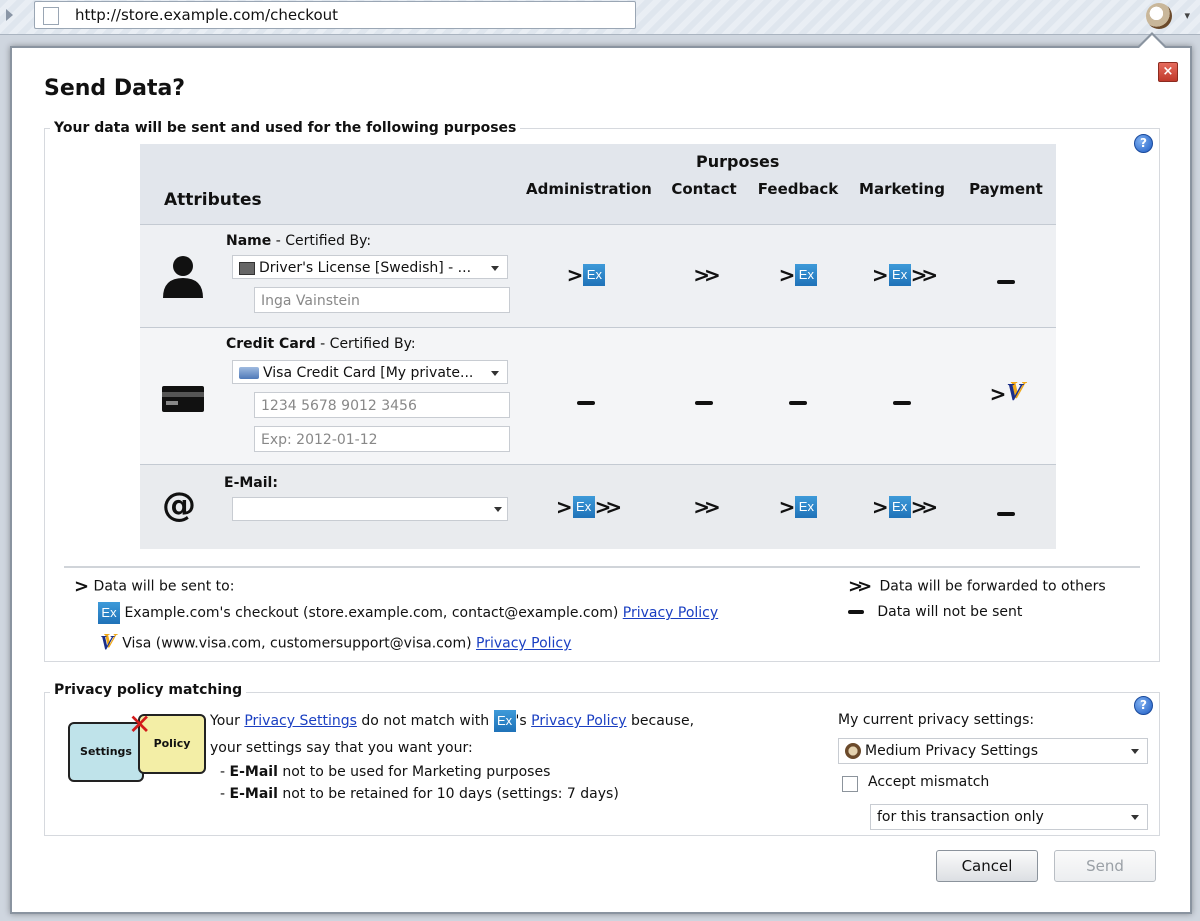  I want to click on legend-divider, so click(602, 567).